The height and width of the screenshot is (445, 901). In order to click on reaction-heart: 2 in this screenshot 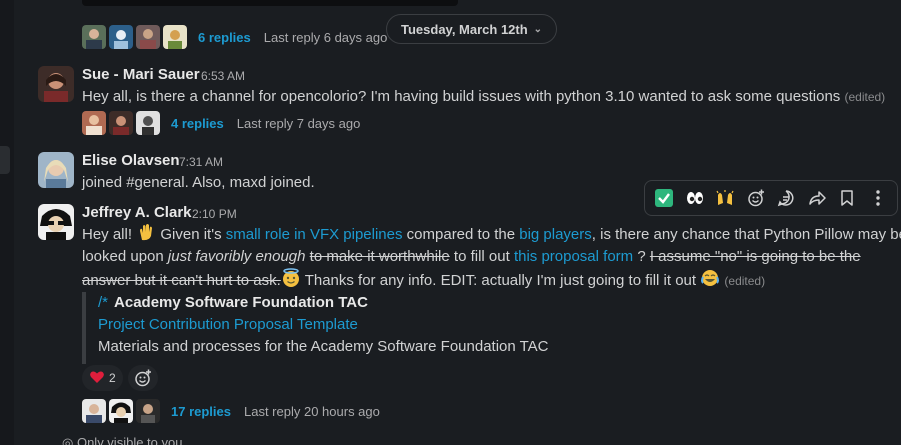, I will do `click(102, 378)`.